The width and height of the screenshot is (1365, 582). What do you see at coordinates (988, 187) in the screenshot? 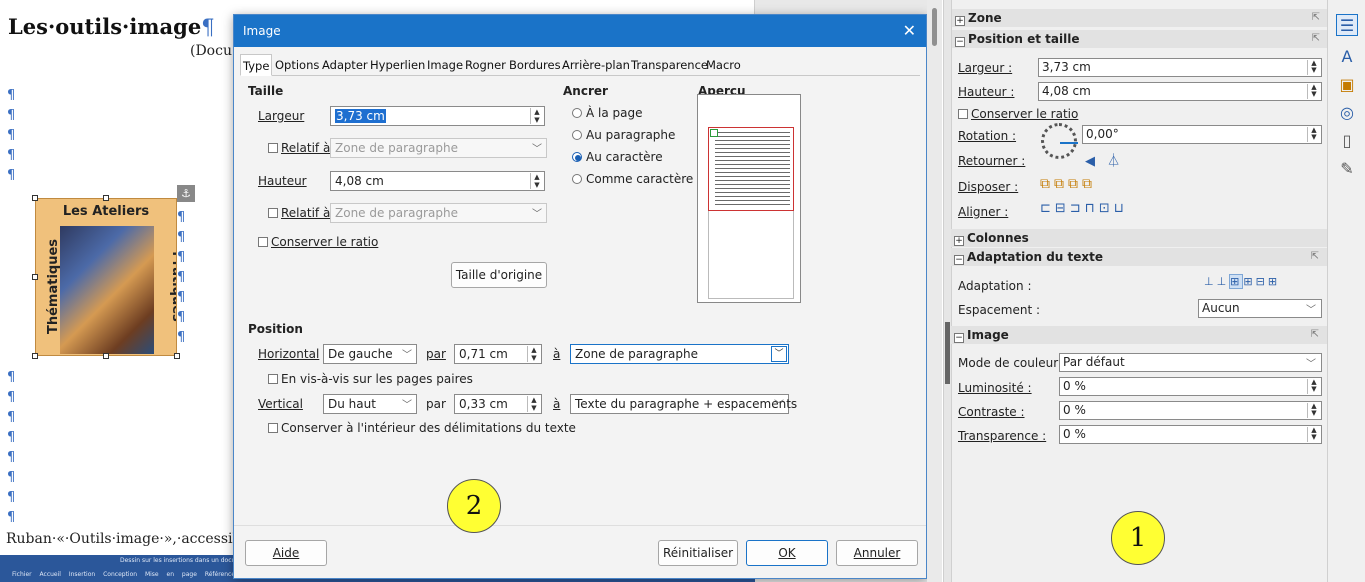
I see `sb-disposer-label: Disposer :` at bounding box center [988, 187].